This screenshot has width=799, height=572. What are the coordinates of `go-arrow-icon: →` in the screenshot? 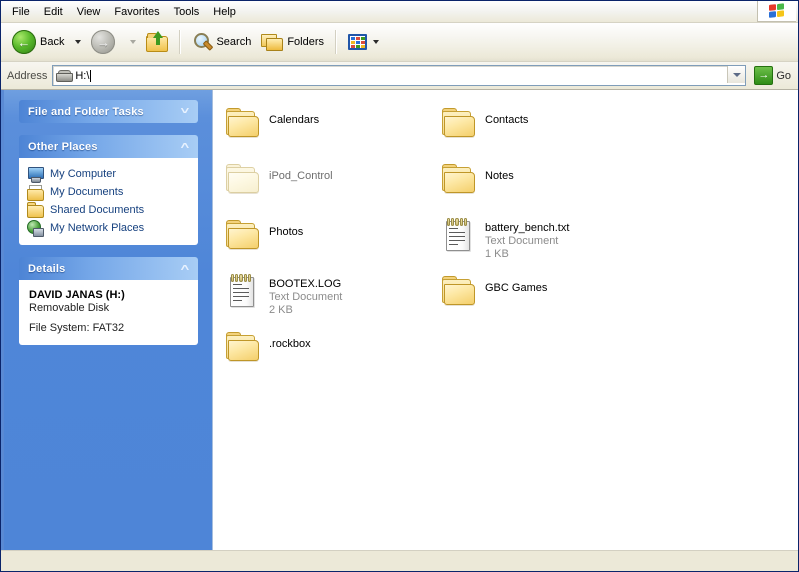 It's located at (764, 75).